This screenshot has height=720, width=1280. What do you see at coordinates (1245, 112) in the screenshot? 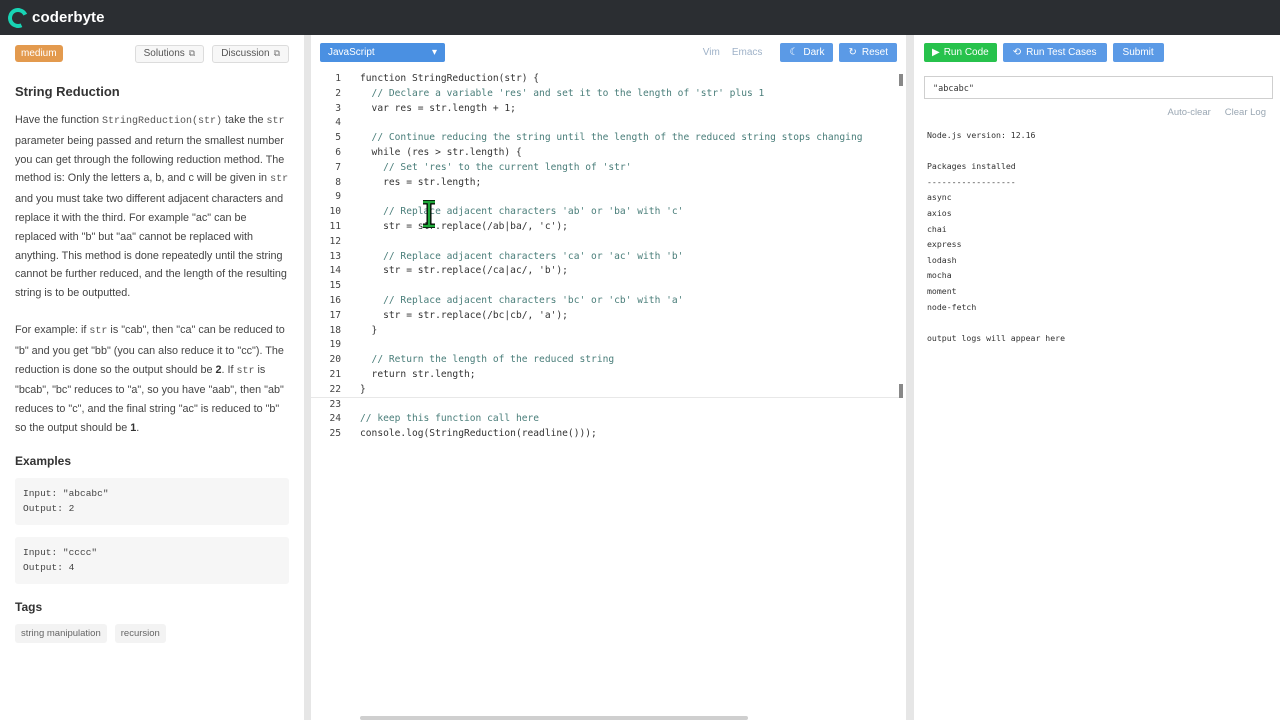
I see `clear-log-button: Clear Log` at bounding box center [1245, 112].